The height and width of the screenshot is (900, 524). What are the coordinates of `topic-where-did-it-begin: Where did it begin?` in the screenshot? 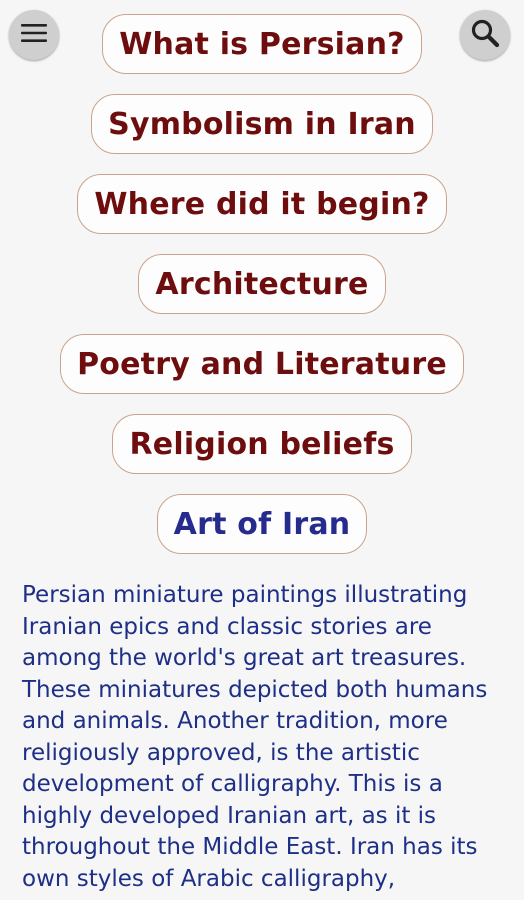 It's located at (262, 204).